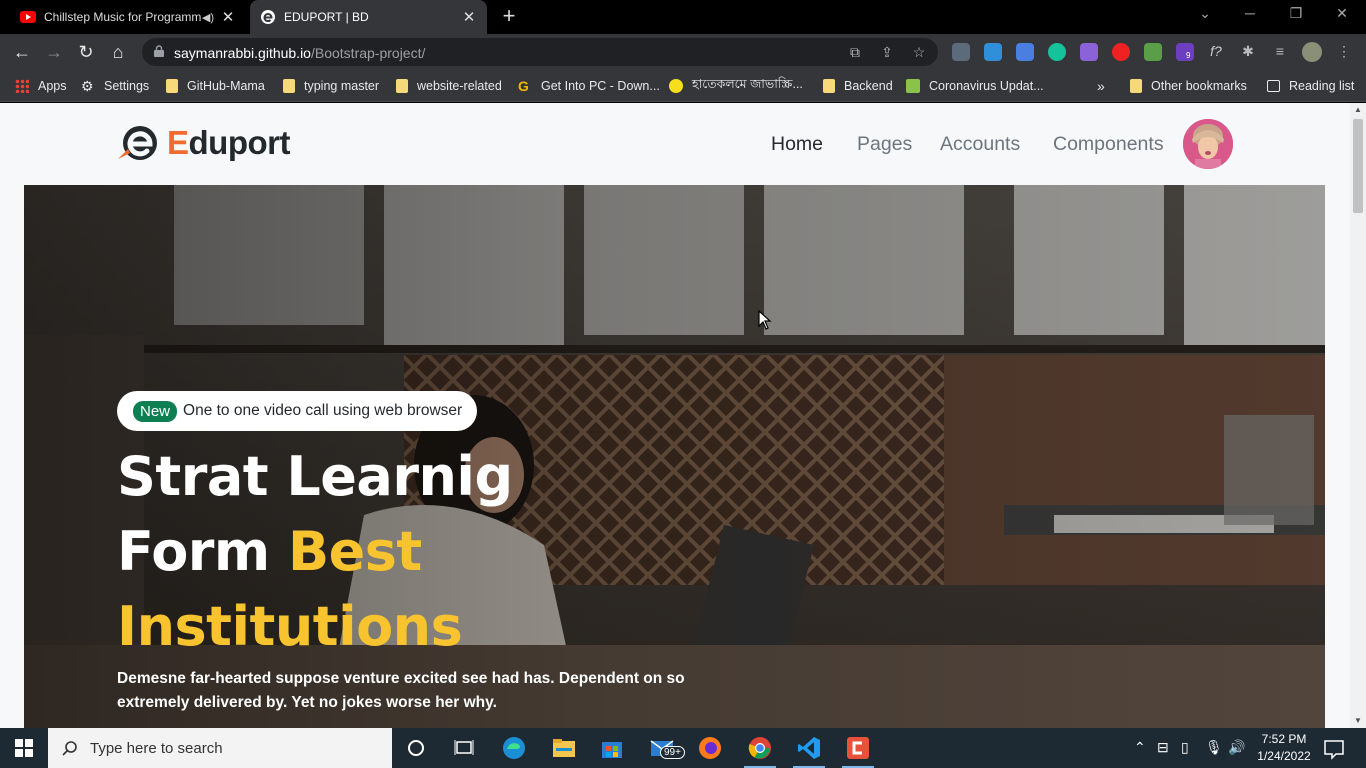  What do you see at coordinates (300, 53) in the screenshot?
I see `url-text: saymanrabbi.github.io/Bootstrap-project/` at bounding box center [300, 53].